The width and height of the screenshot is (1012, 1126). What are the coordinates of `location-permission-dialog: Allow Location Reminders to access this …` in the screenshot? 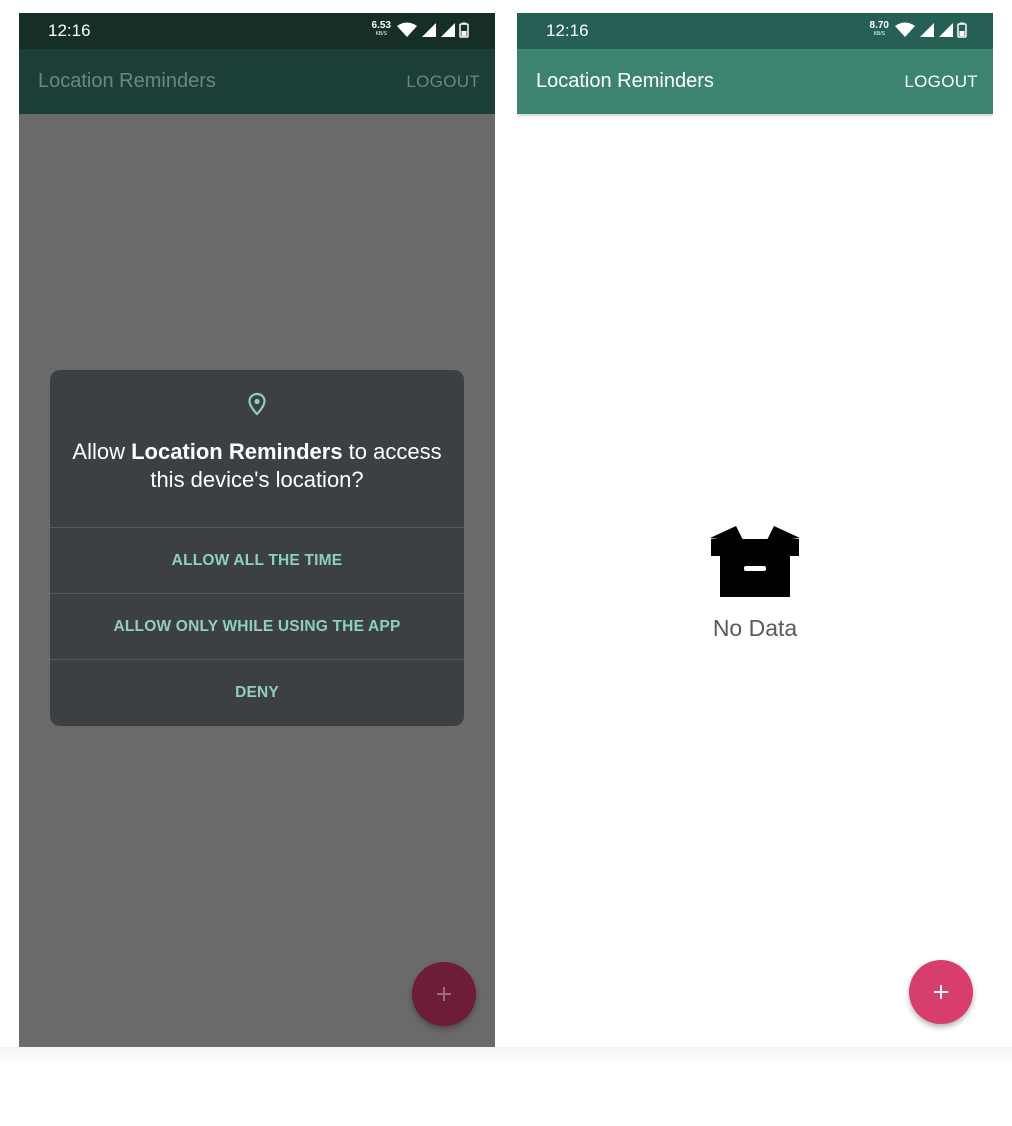 It's located at (257, 548).